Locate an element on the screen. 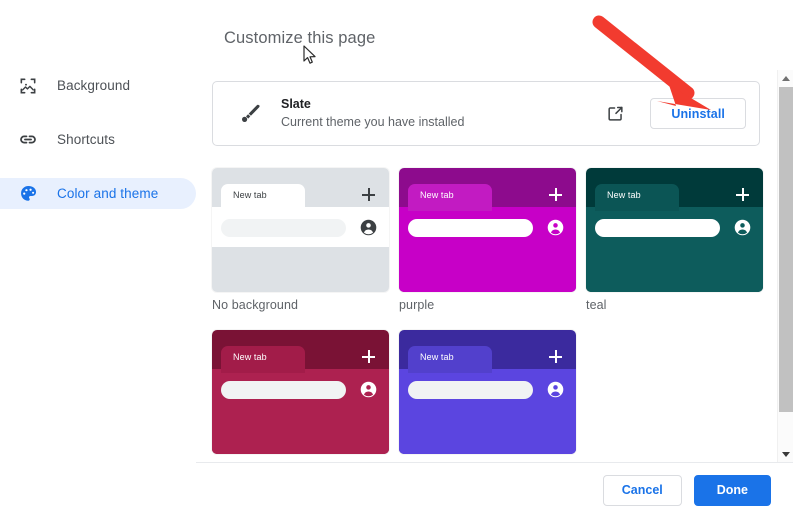 The height and width of the screenshot is (517, 793). done-button: Done is located at coordinates (732, 490).